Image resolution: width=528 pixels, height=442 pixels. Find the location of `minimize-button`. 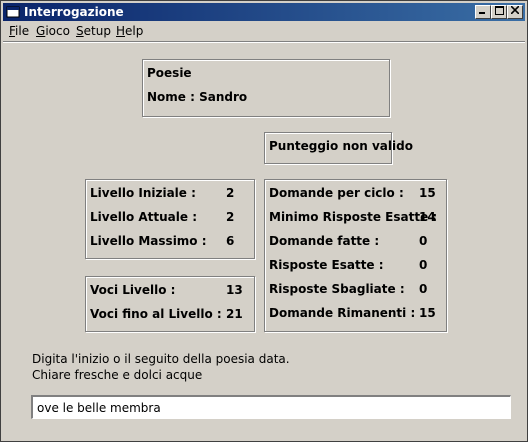

minimize-button is located at coordinates (483, 12).